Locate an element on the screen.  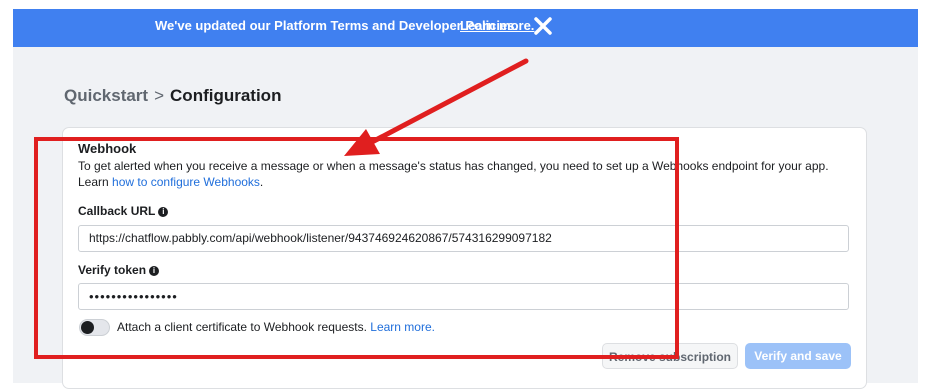
breadcrumb-quickstart: Quickstart is located at coordinates (106, 95).